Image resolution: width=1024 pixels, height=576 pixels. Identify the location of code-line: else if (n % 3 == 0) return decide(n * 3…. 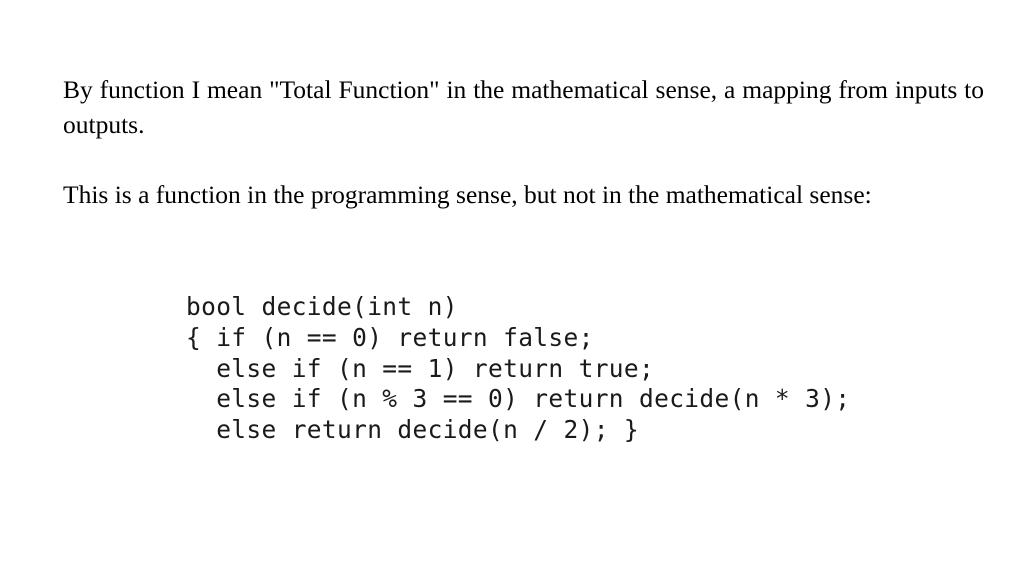
(518, 399).